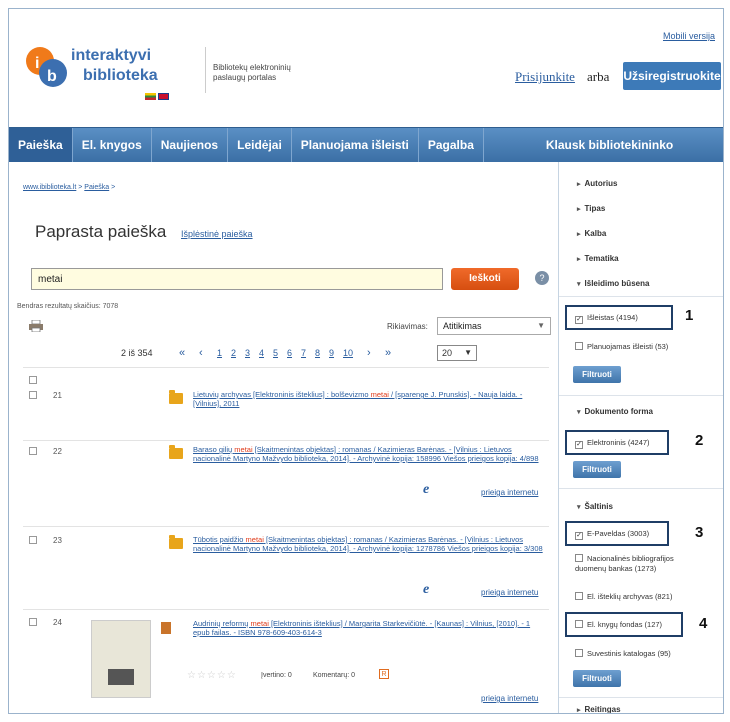  Describe the element at coordinates (190, 145) in the screenshot. I see `nav-news: Naujienos` at that location.